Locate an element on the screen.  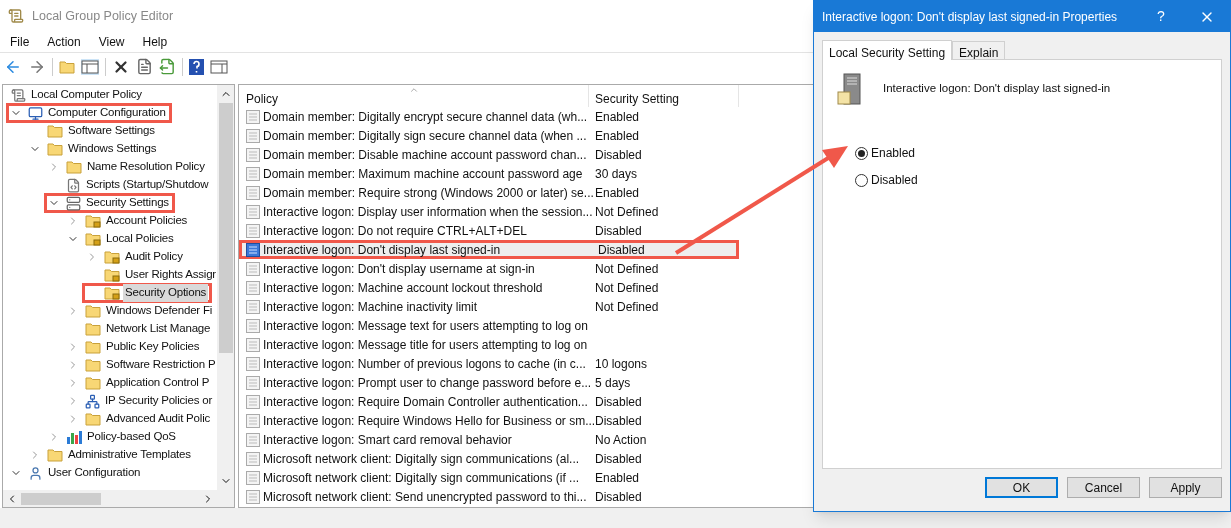
policy-title: Interactive logon: Don't display last signed-in is located at coordinates (997, 88).